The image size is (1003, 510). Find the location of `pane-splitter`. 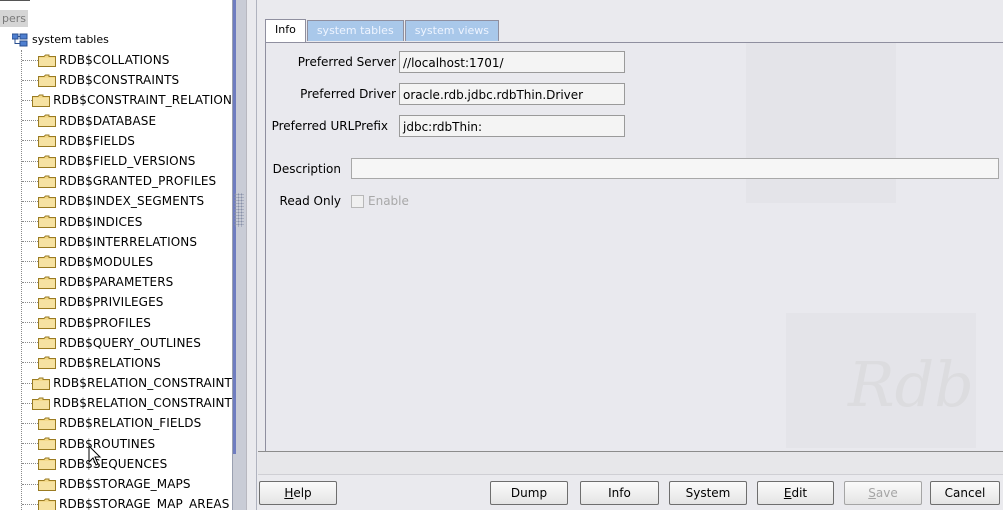

pane-splitter is located at coordinates (239, 255).